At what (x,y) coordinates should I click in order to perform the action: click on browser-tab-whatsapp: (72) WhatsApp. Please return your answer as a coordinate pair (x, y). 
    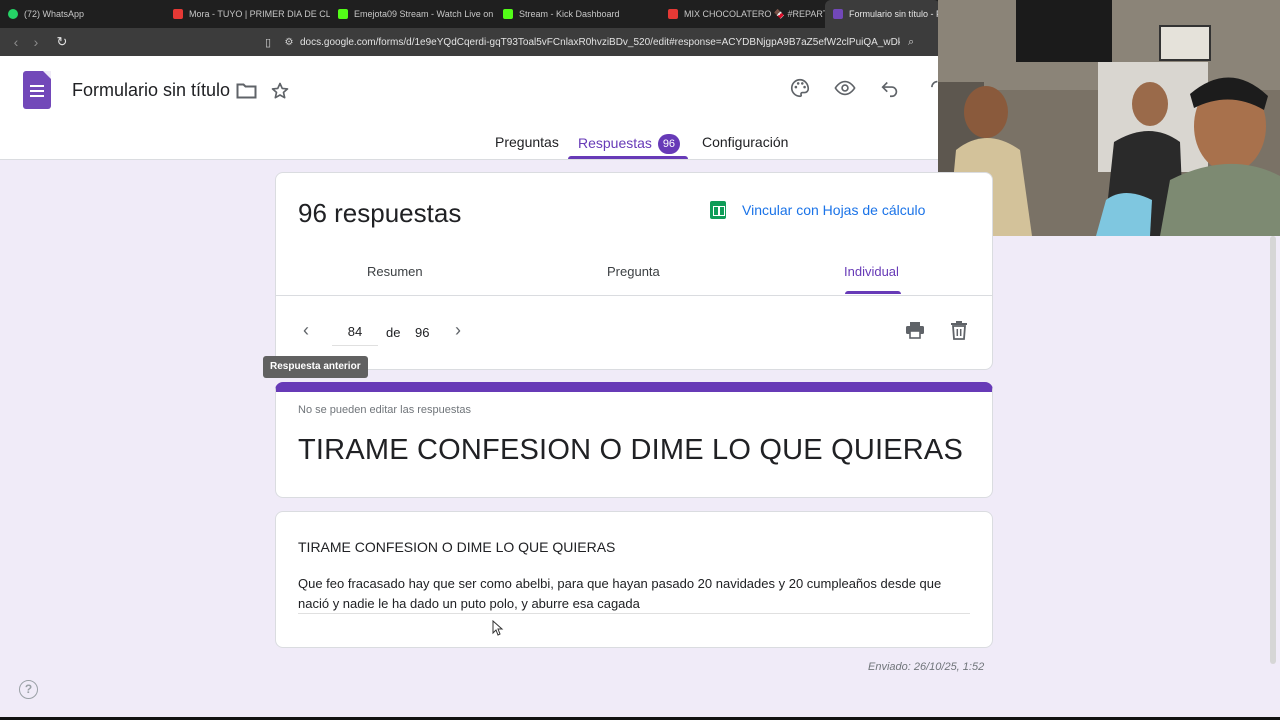
    Looking at the image, I should click on (82, 14).